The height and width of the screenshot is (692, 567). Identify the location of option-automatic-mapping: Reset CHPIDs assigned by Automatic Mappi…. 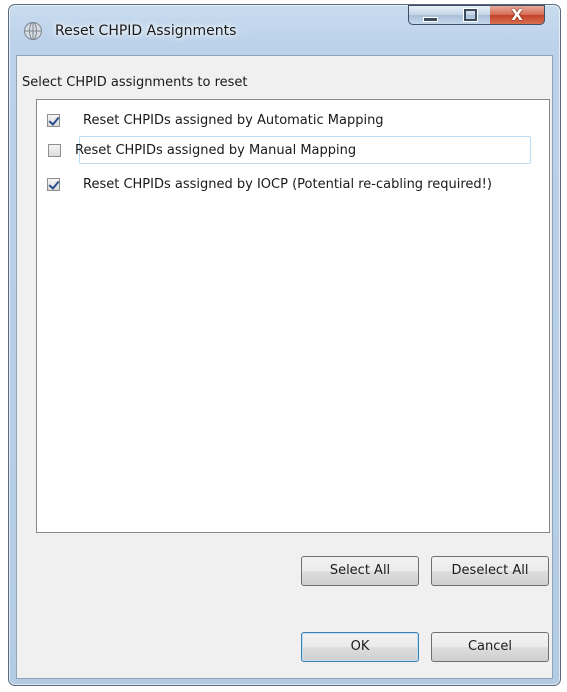
(289, 120).